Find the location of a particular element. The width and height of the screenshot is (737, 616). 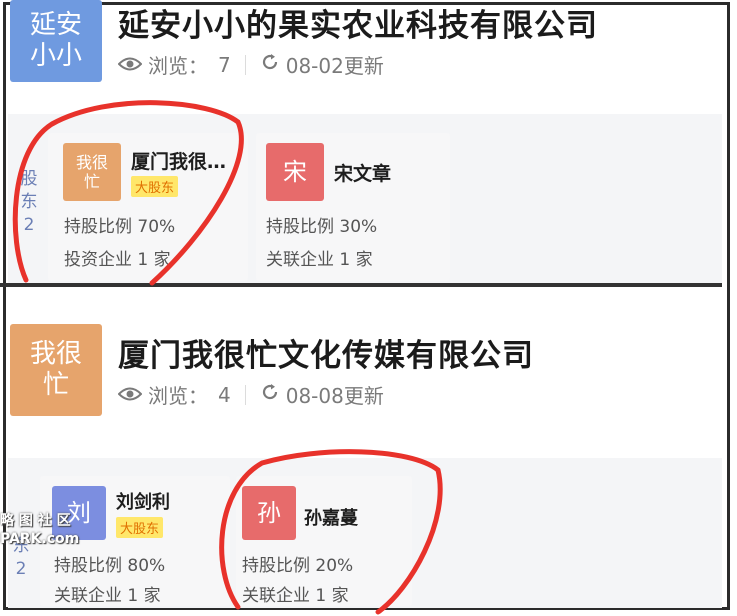

watermark-line-1: 略 图 社 区 is located at coordinates (35, 521).